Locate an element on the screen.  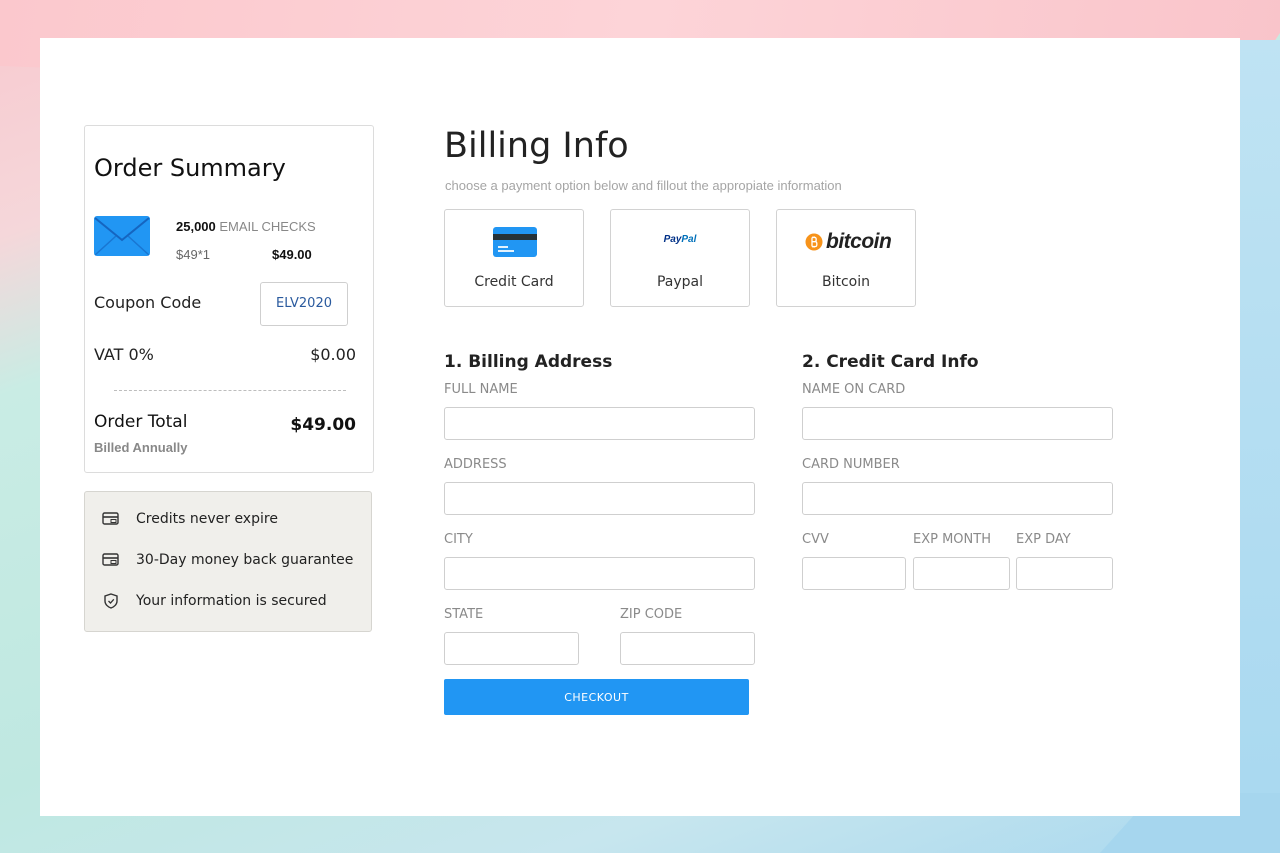
product-price: $49.00 is located at coordinates (292, 254).